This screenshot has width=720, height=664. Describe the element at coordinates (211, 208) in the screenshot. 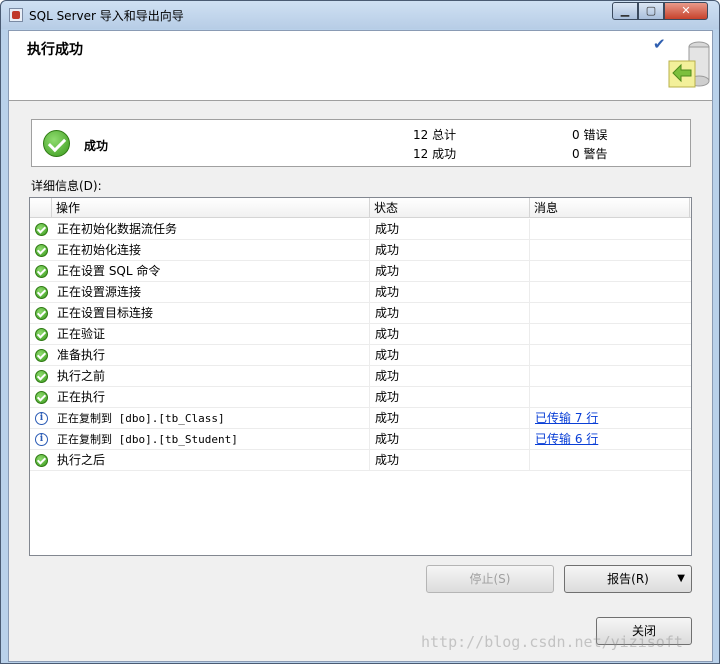

I see `column-header-action: 操作` at that location.